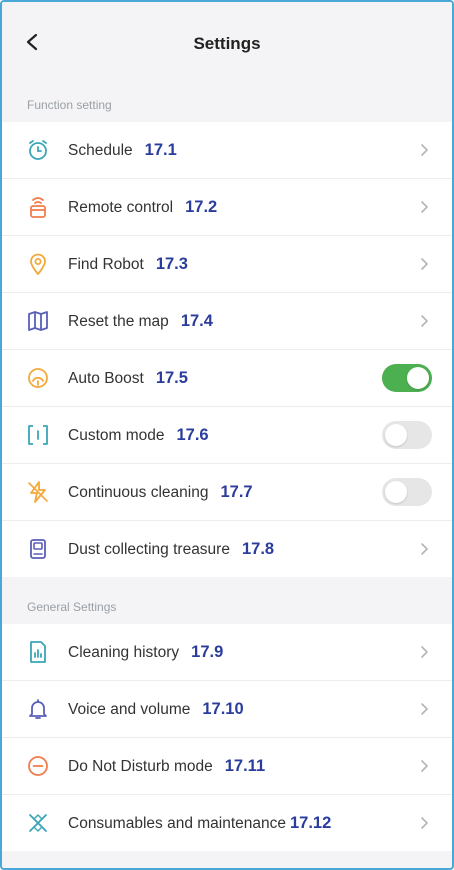 This screenshot has width=454, height=870. I want to click on row-label: Dust collecting treasure, so click(149, 549).